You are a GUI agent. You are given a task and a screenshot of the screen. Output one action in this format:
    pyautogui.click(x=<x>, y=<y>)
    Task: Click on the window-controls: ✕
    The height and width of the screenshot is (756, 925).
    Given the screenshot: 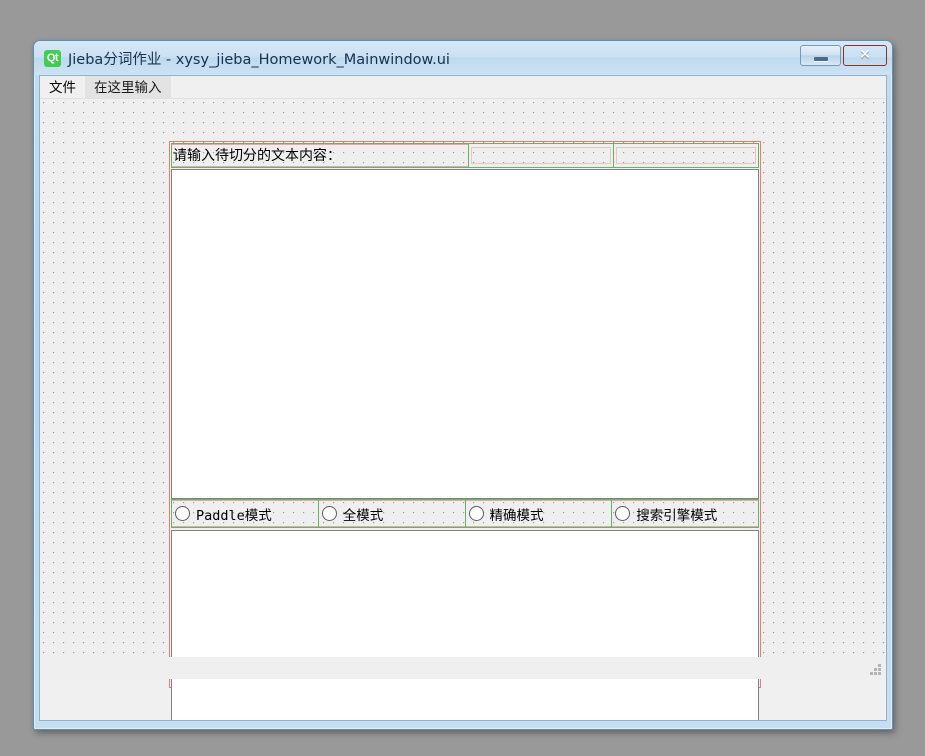 What is the action you would take?
    pyautogui.click(x=843, y=55)
    